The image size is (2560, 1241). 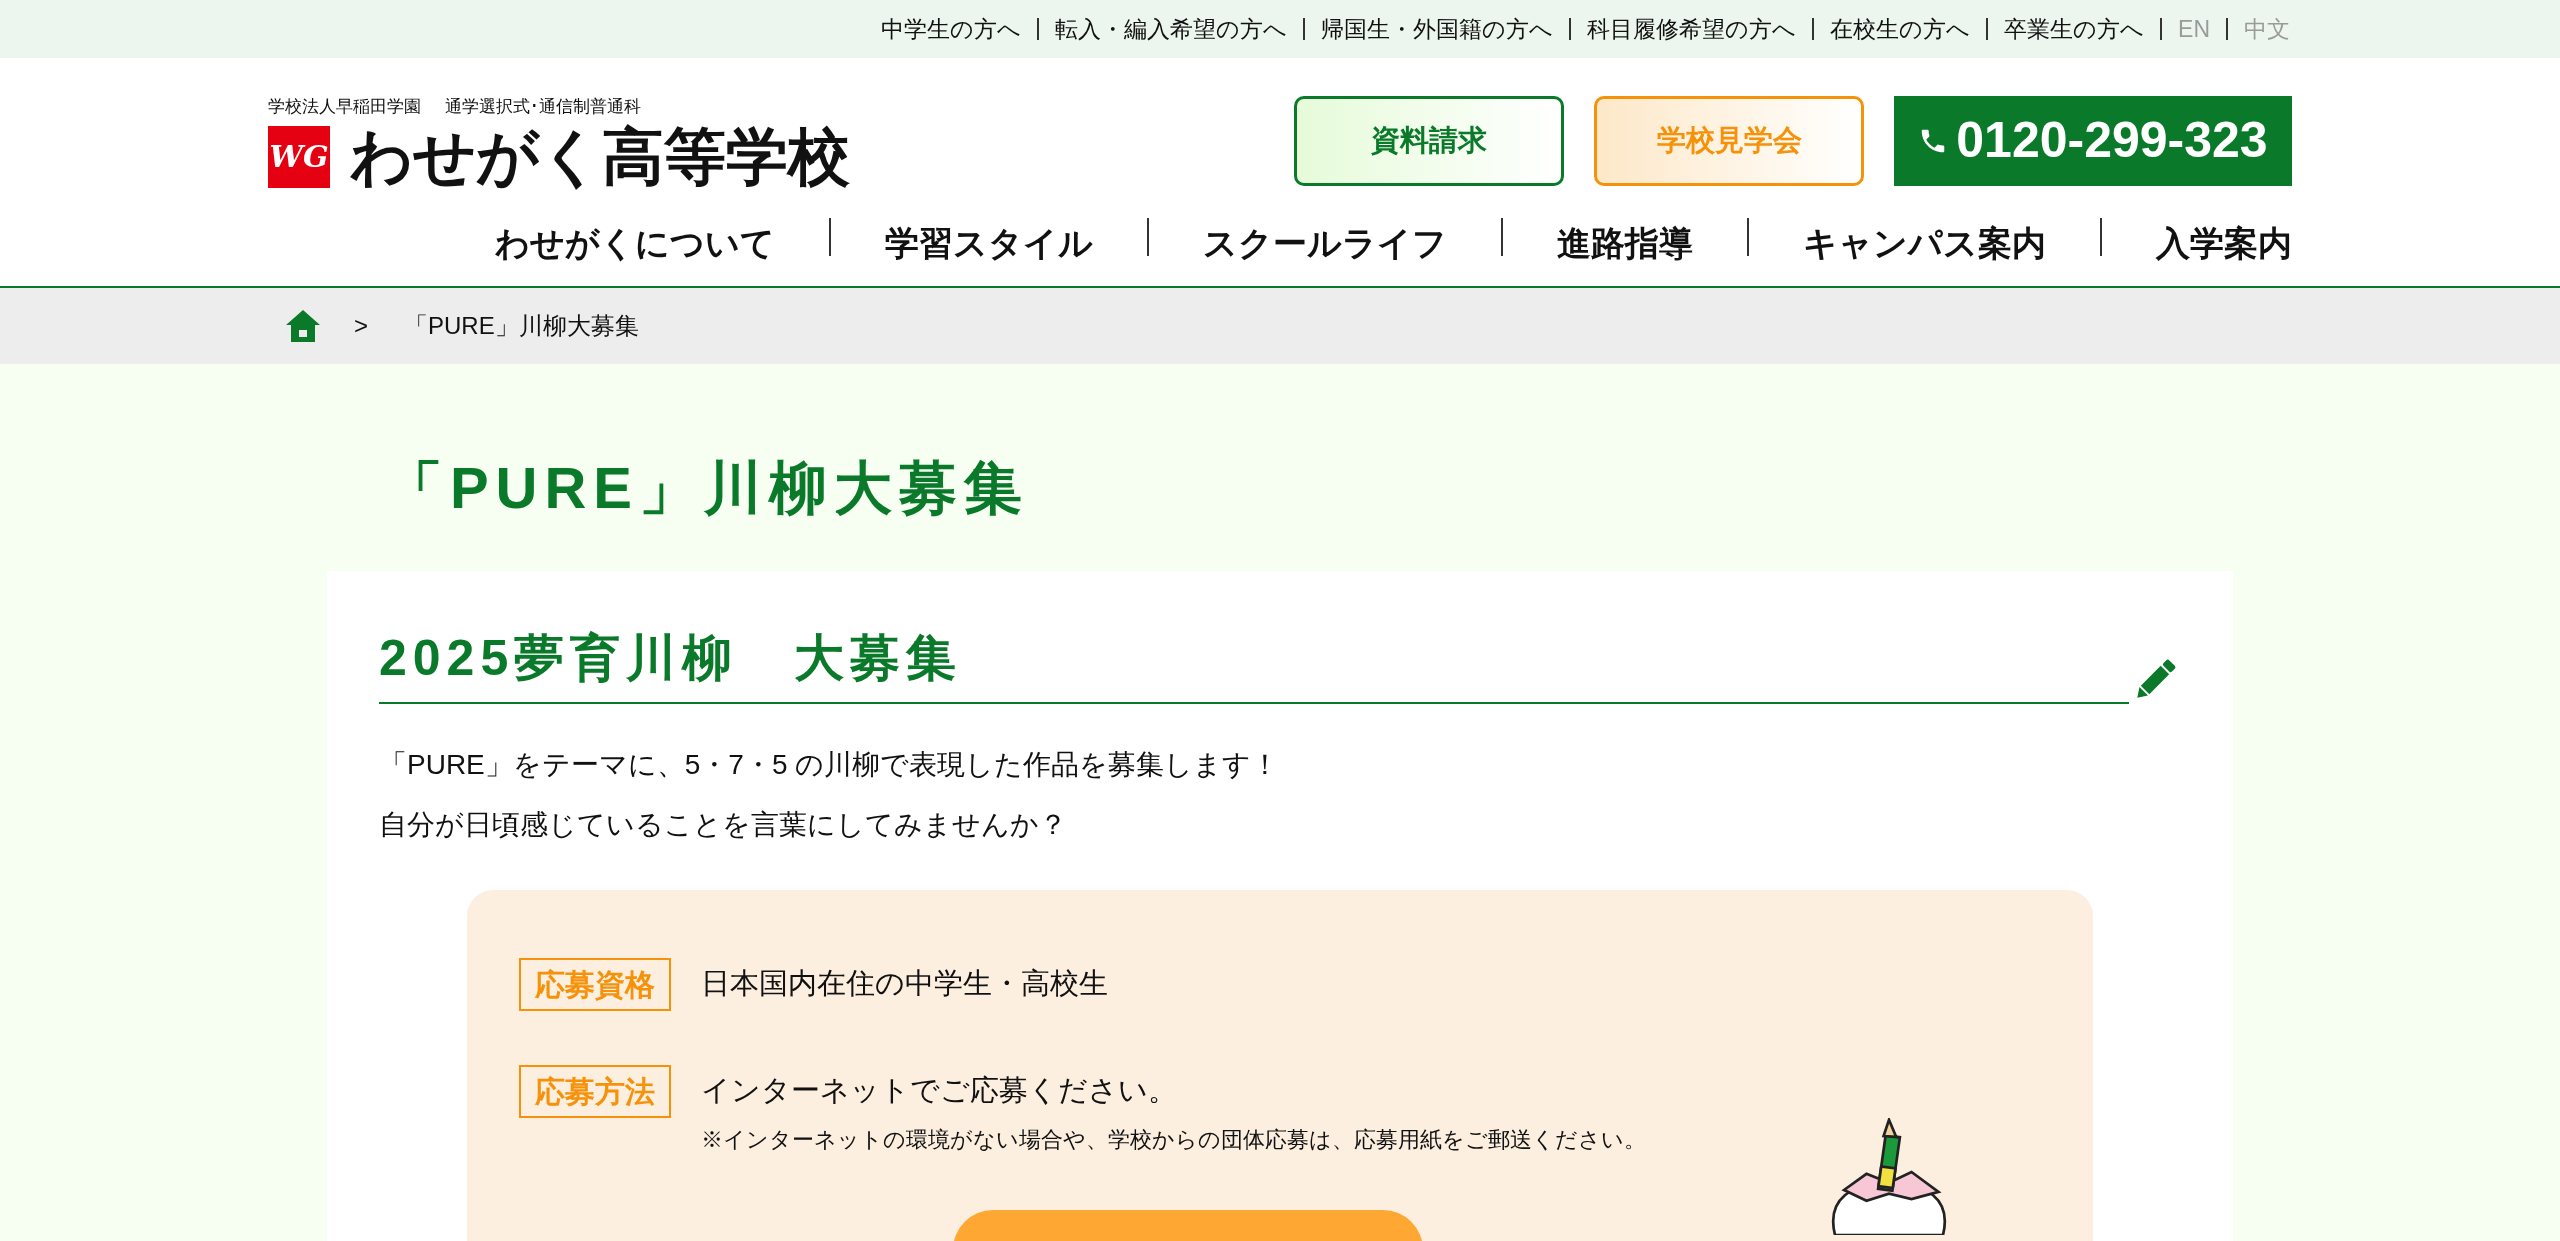 I want to click on nav-link: わせがくについて, so click(x=635, y=243).